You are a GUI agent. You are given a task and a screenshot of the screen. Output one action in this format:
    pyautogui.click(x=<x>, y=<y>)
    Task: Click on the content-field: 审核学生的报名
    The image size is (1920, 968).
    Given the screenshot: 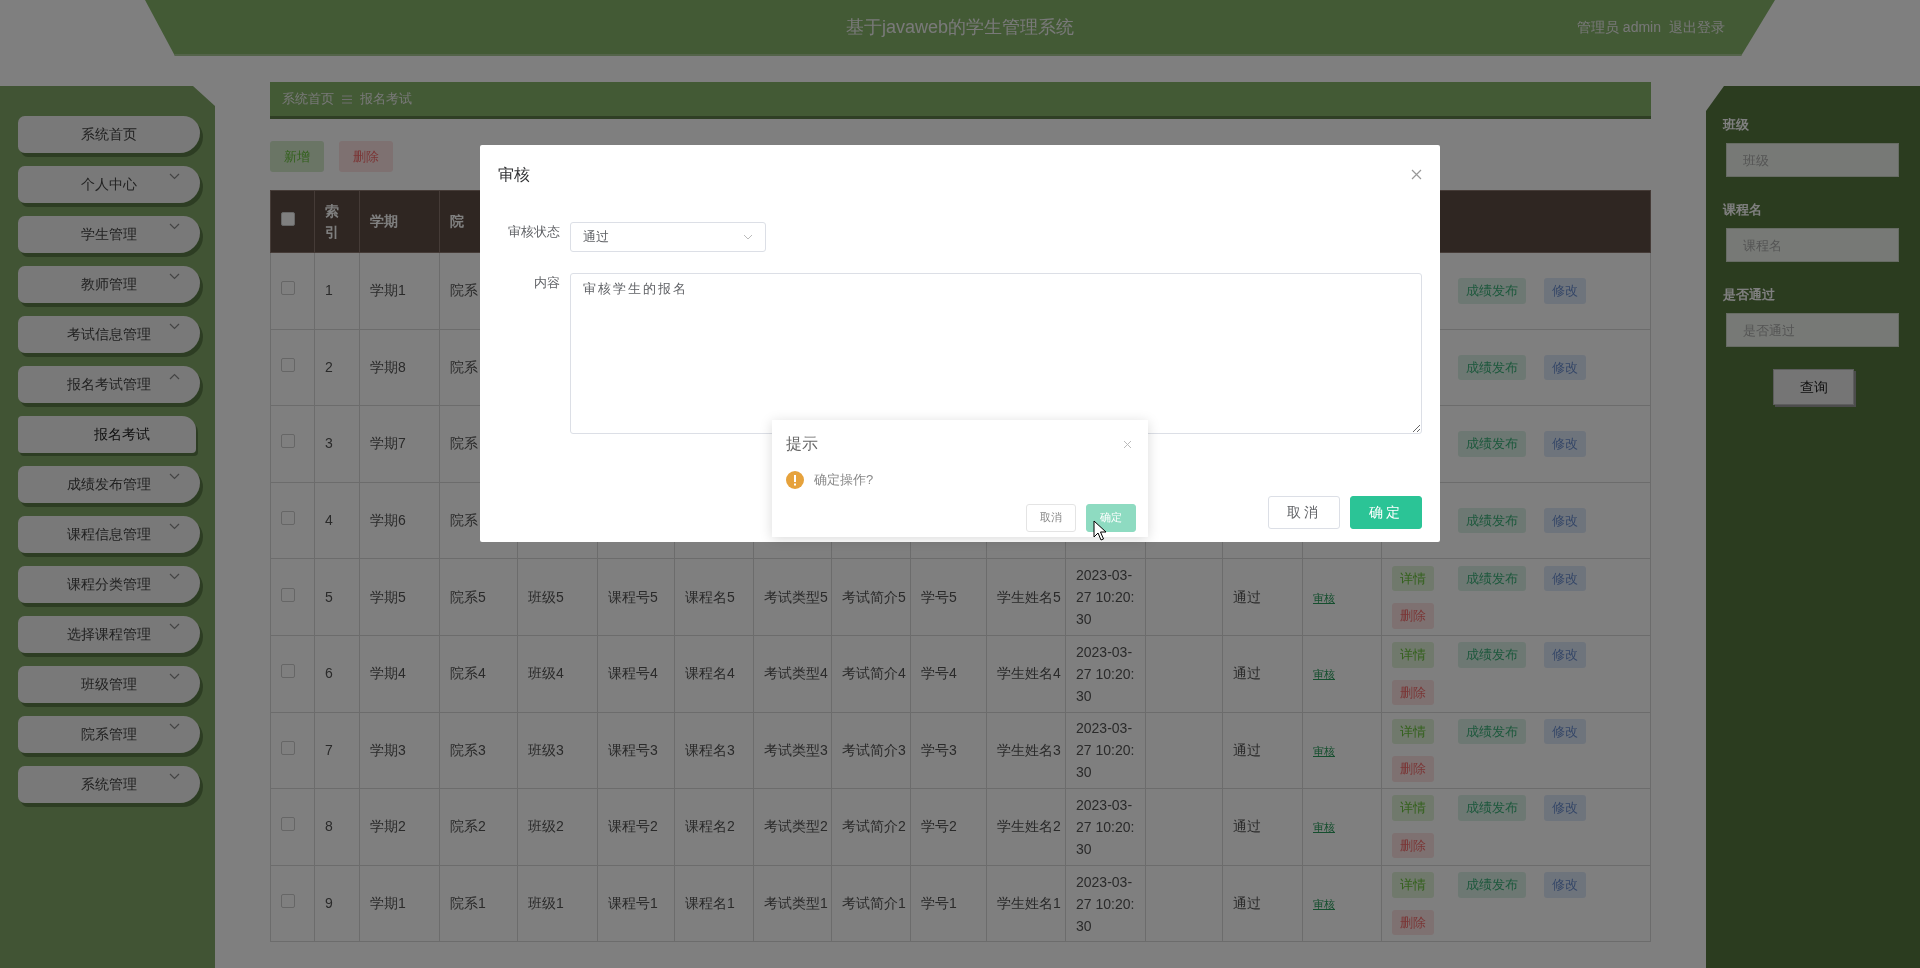 What is the action you would take?
    pyautogui.click(x=996, y=353)
    